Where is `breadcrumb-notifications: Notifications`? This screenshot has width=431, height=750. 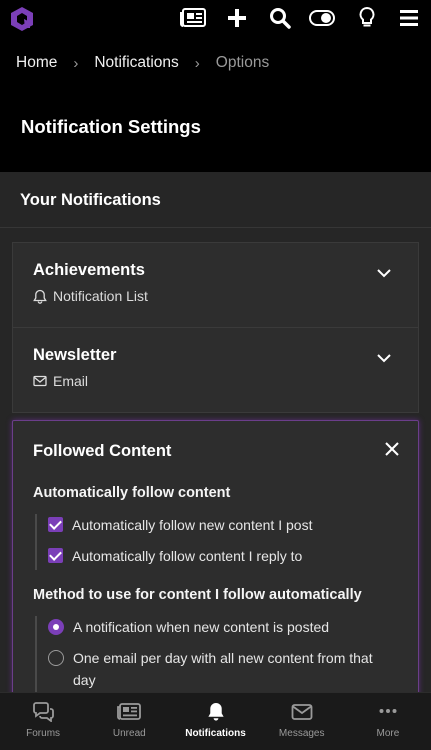 breadcrumb-notifications: Notifications is located at coordinates (136, 63).